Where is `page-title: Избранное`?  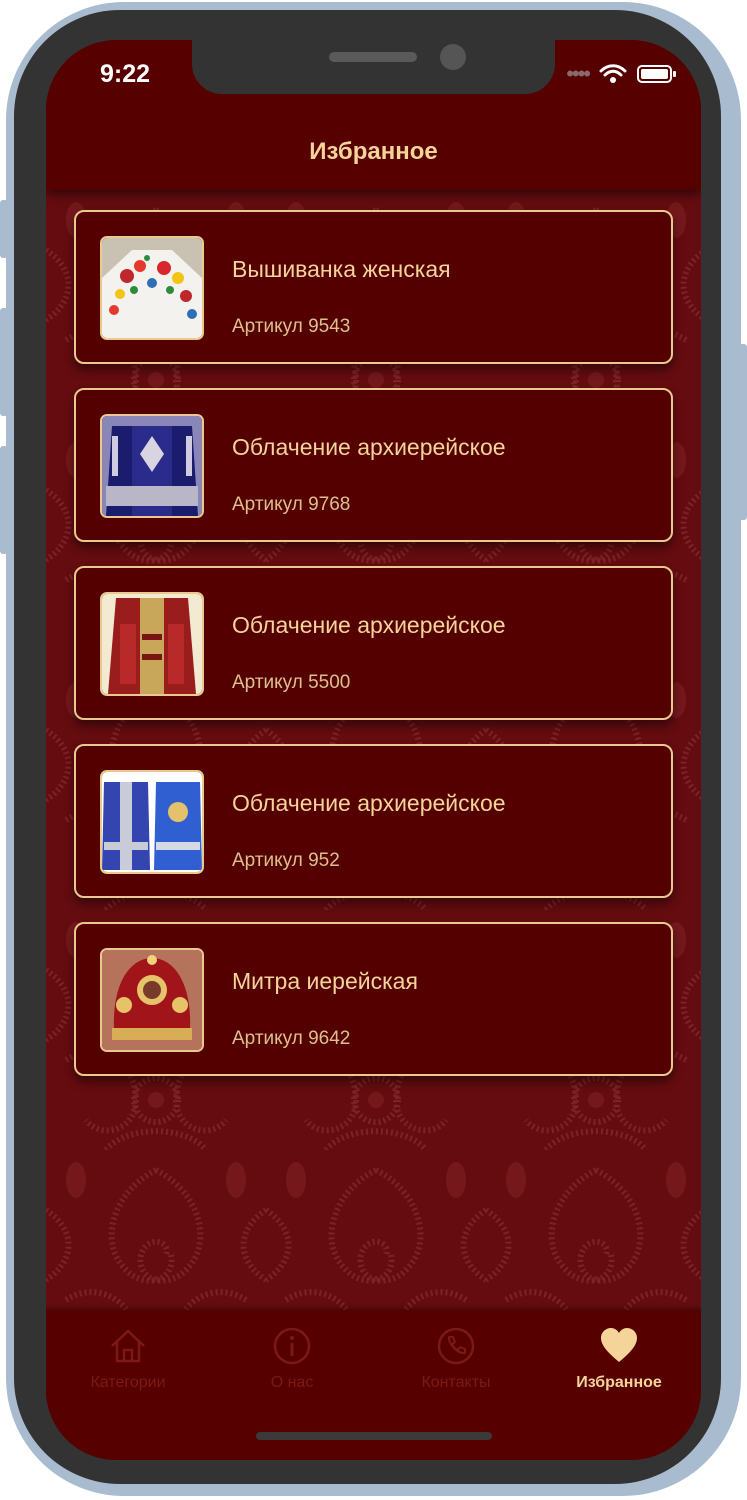 page-title: Избранное is located at coordinates (373, 151).